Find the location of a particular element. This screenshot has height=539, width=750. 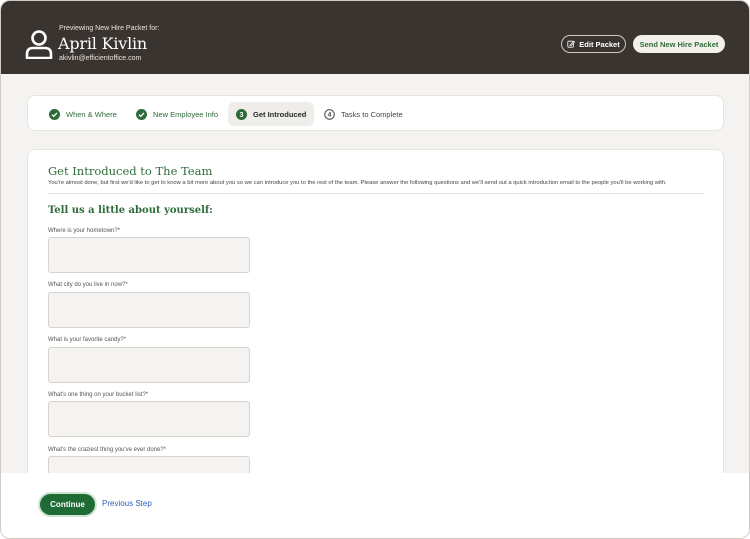

form-title: Get Introduced to The Team is located at coordinates (130, 171).